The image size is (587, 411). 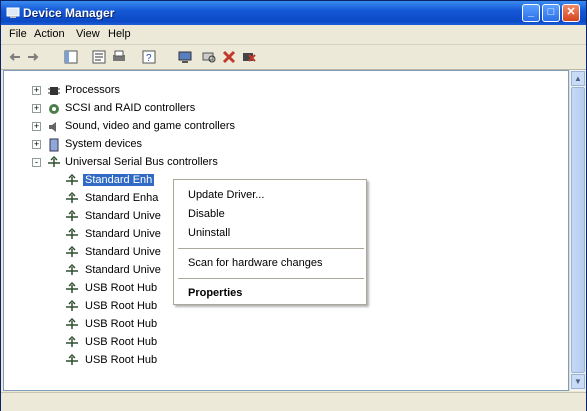 I want to click on usb-device-label: Standard Enh, so click(x=119, y=180).